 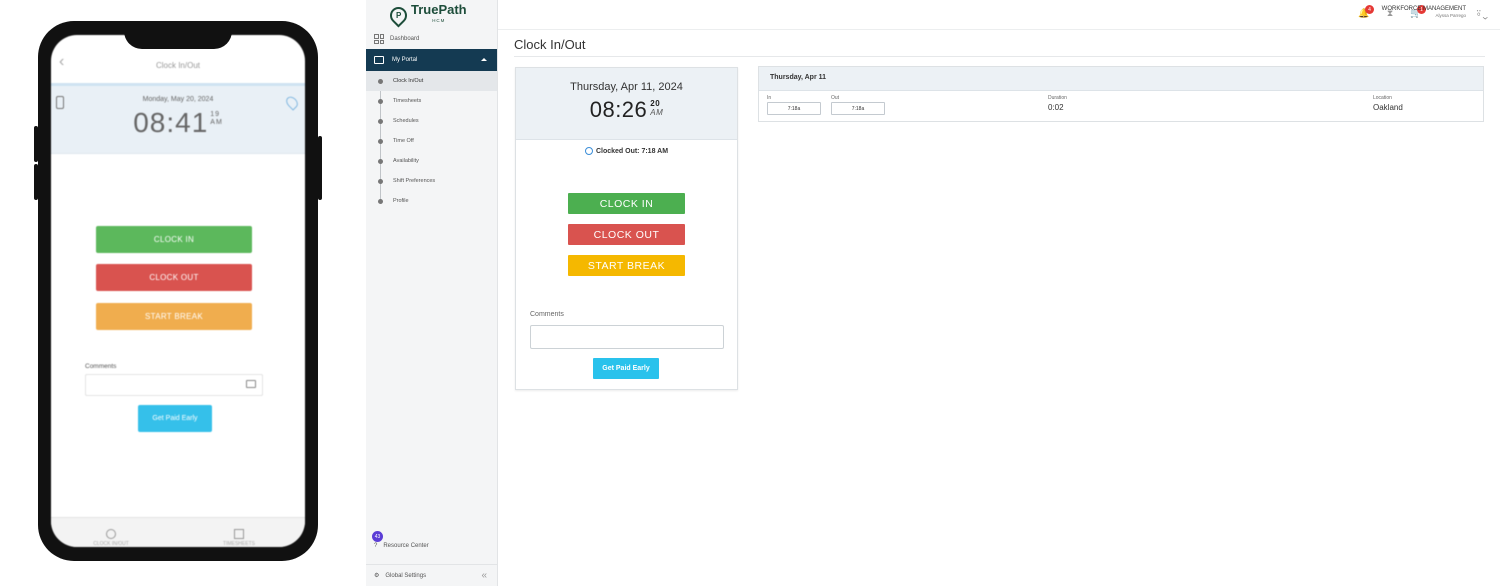 What do you see at coordinates (1121, 79) in the screenshot?
I see `shift-date-header: Thursday, Apr 11` at bounding box center [1121, 79].